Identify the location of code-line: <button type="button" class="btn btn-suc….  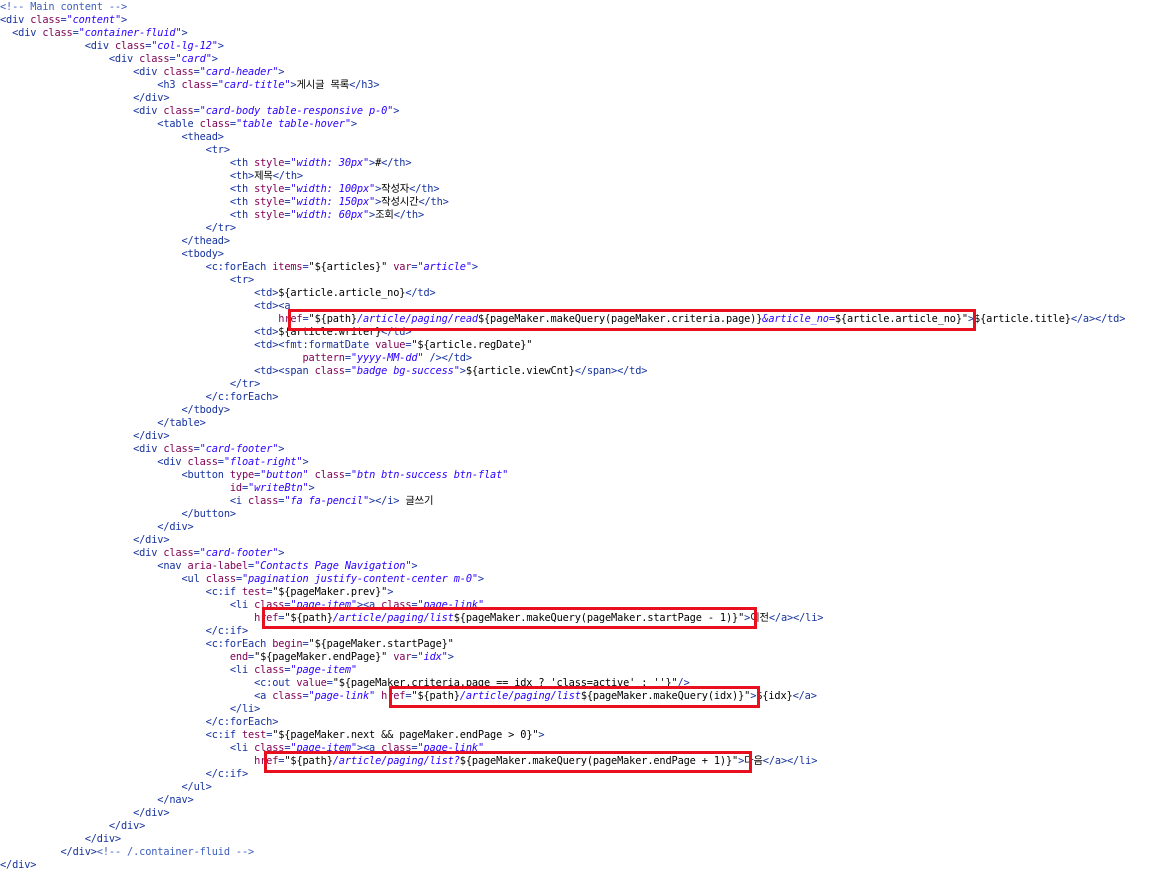
(254, 475).